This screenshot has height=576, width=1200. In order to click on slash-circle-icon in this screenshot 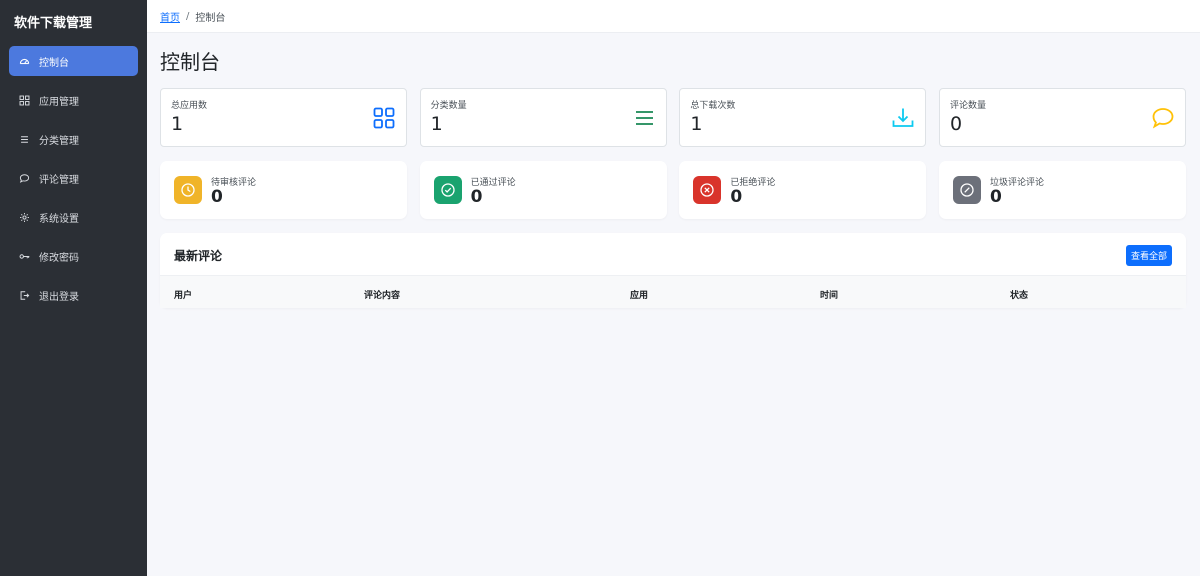, I will do `click(966, 190)`.